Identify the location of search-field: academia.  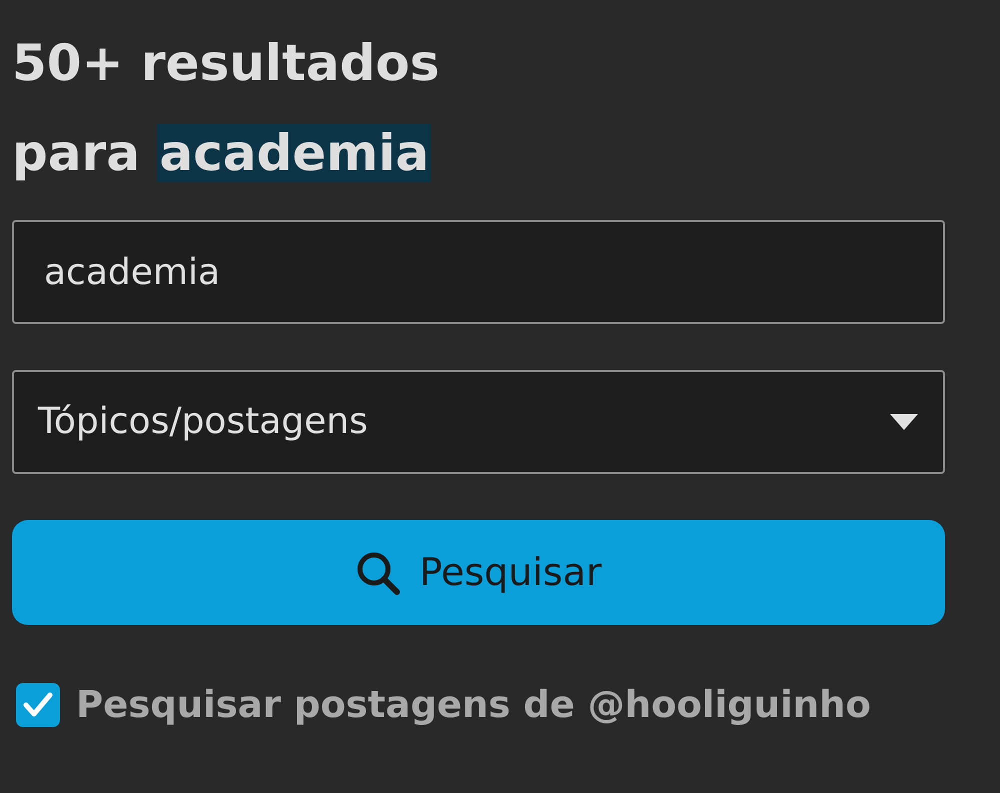
(478, 272).